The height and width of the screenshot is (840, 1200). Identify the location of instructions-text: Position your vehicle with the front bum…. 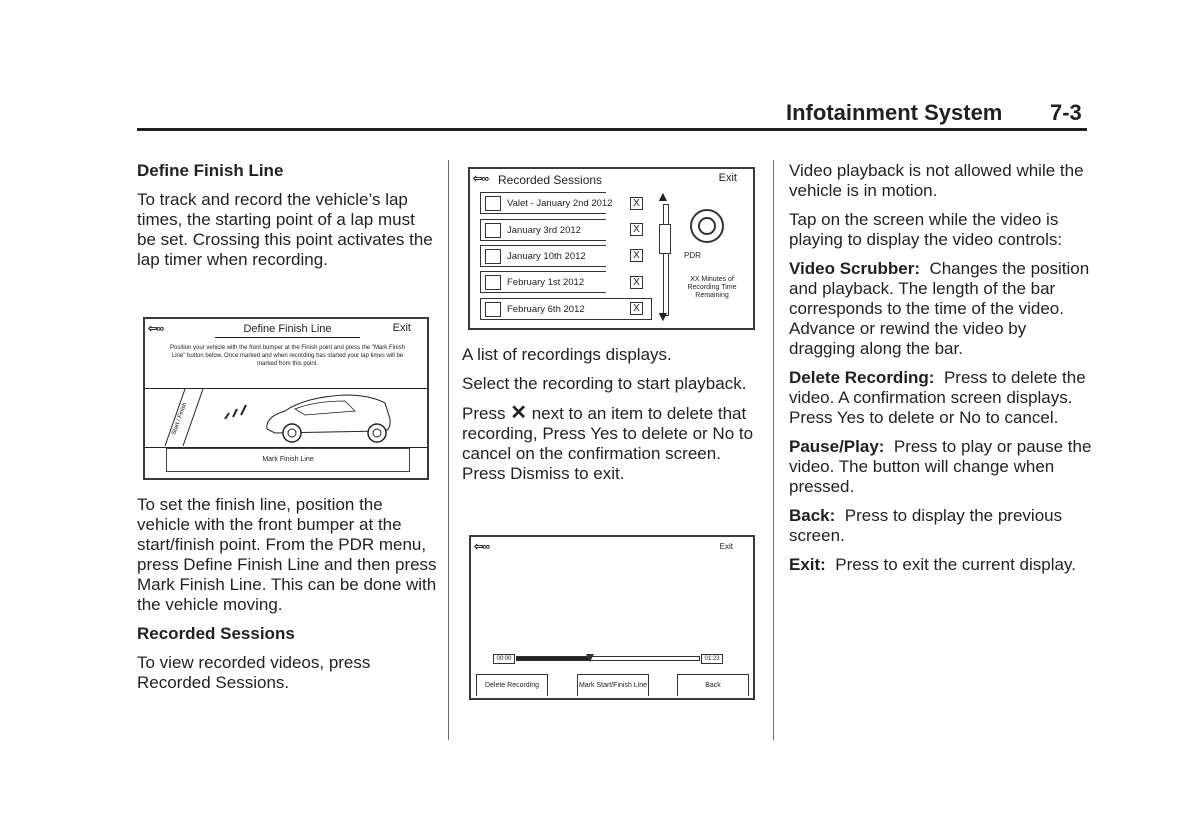
(287, 356).